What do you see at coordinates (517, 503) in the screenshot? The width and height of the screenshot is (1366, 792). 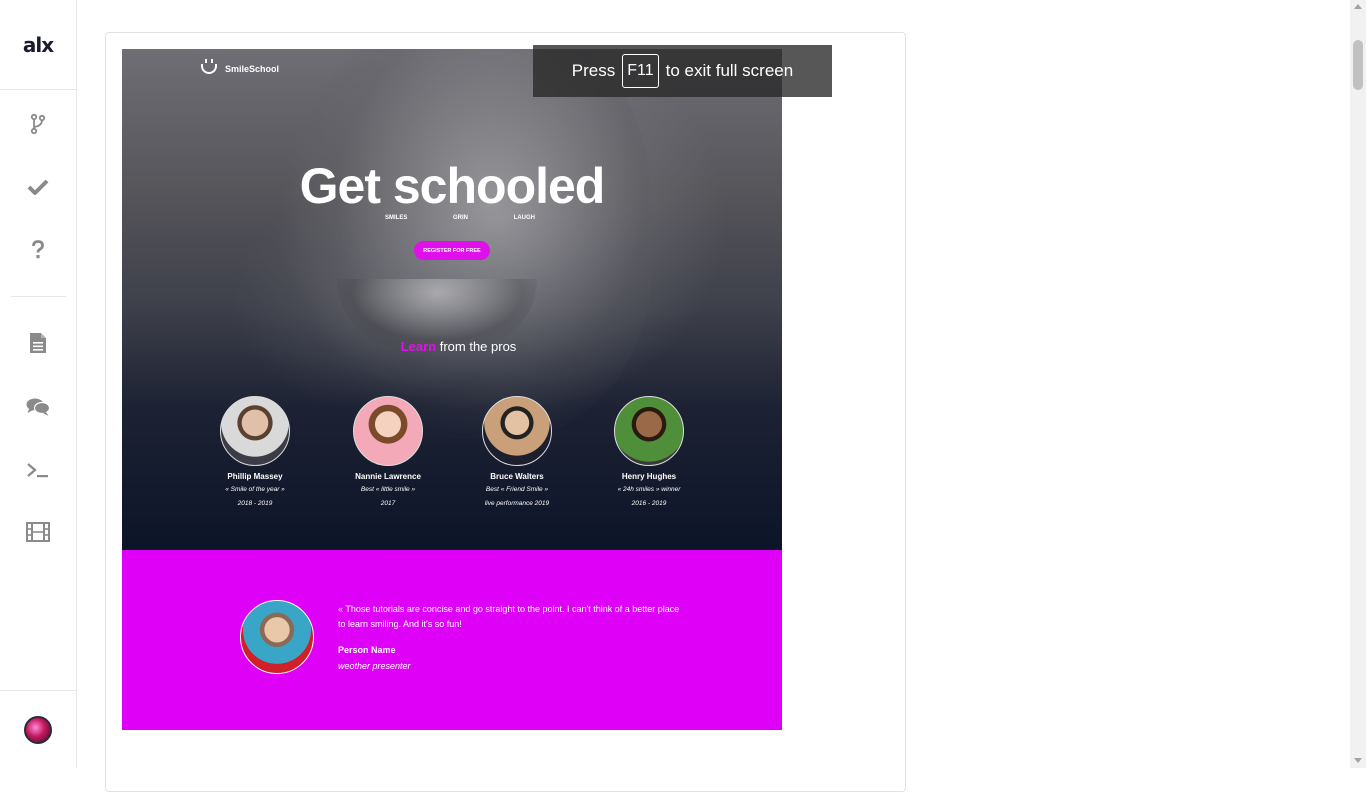 I see `pro-years: live performance 2019` at bounding box center [517, 503].